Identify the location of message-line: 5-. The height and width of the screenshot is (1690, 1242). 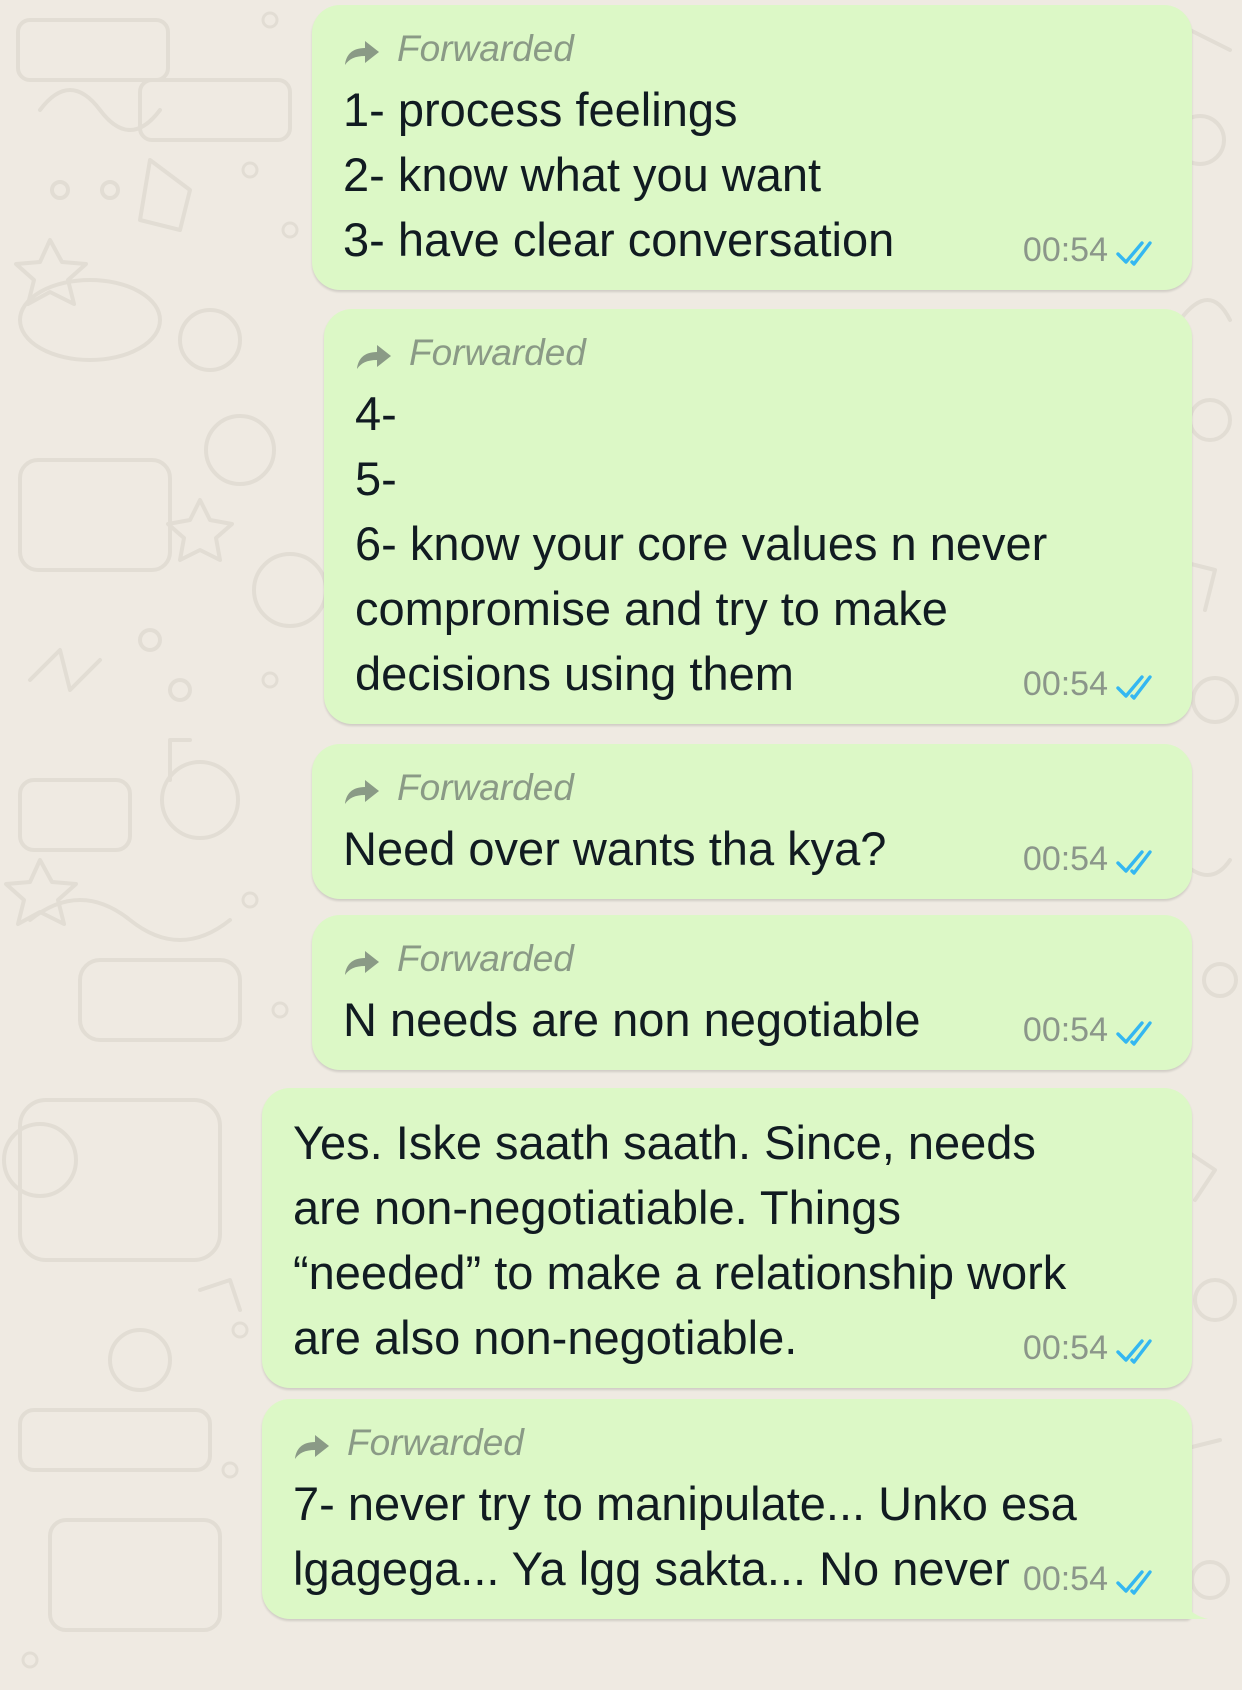
(376, 478).